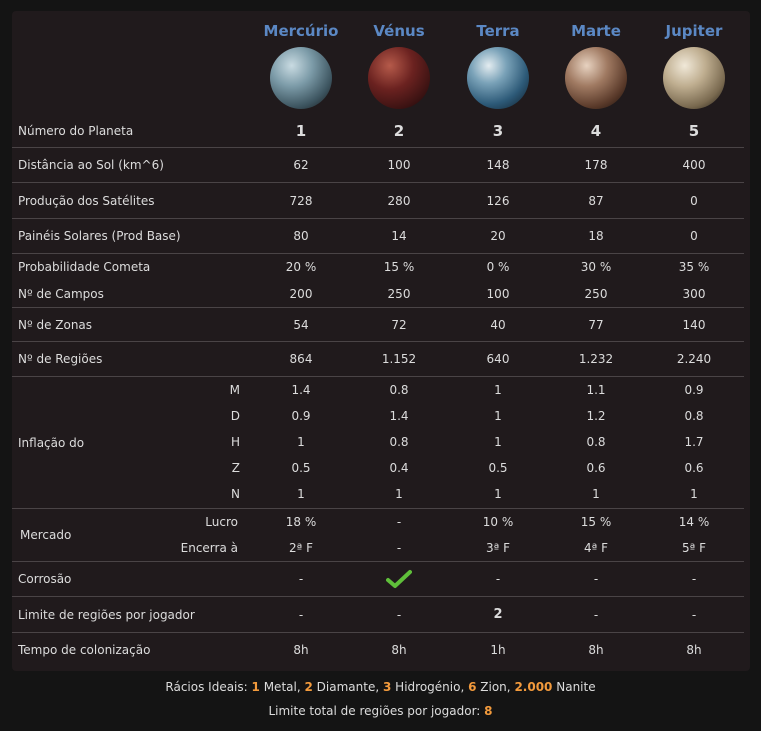 This screenshot has width=761, height=731. Describe the element at coordinates (91, 165) in the screenshot. I see `row-label: Distância ao Sol (km^6)` at that location.